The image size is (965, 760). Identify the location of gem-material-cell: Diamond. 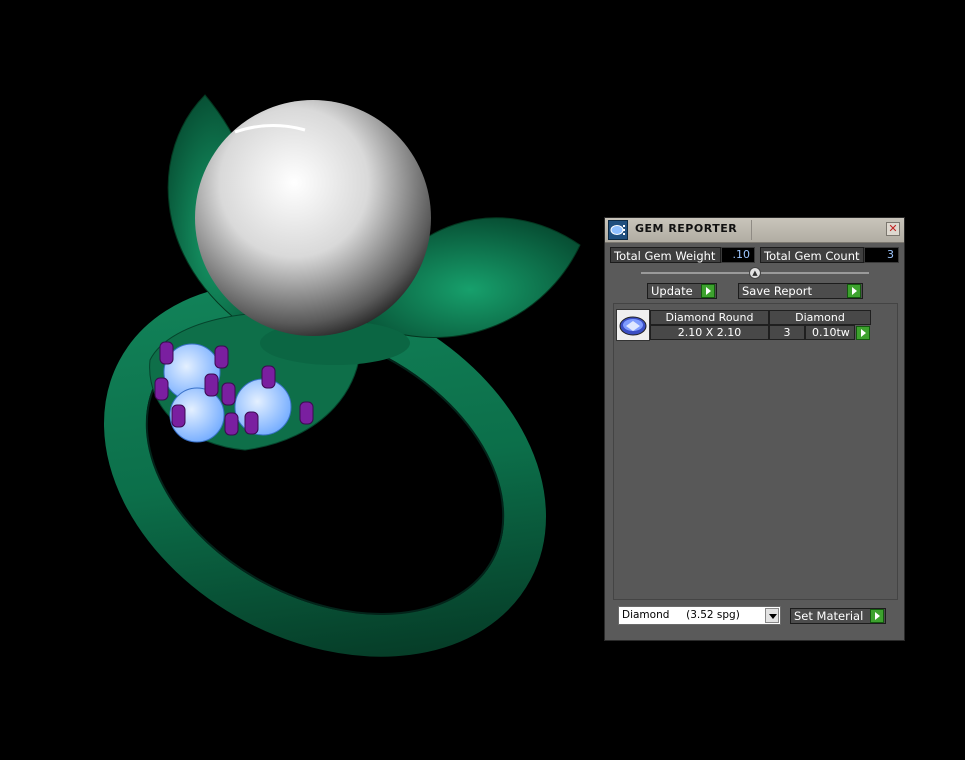
(820, 317).